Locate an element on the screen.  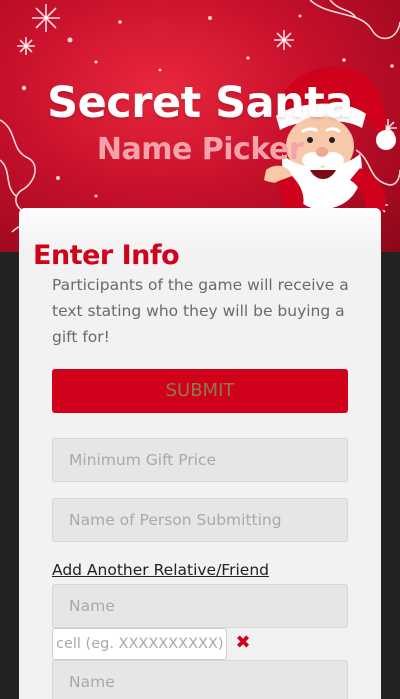
next-participant-name-input is located at coordinates (200, 679).